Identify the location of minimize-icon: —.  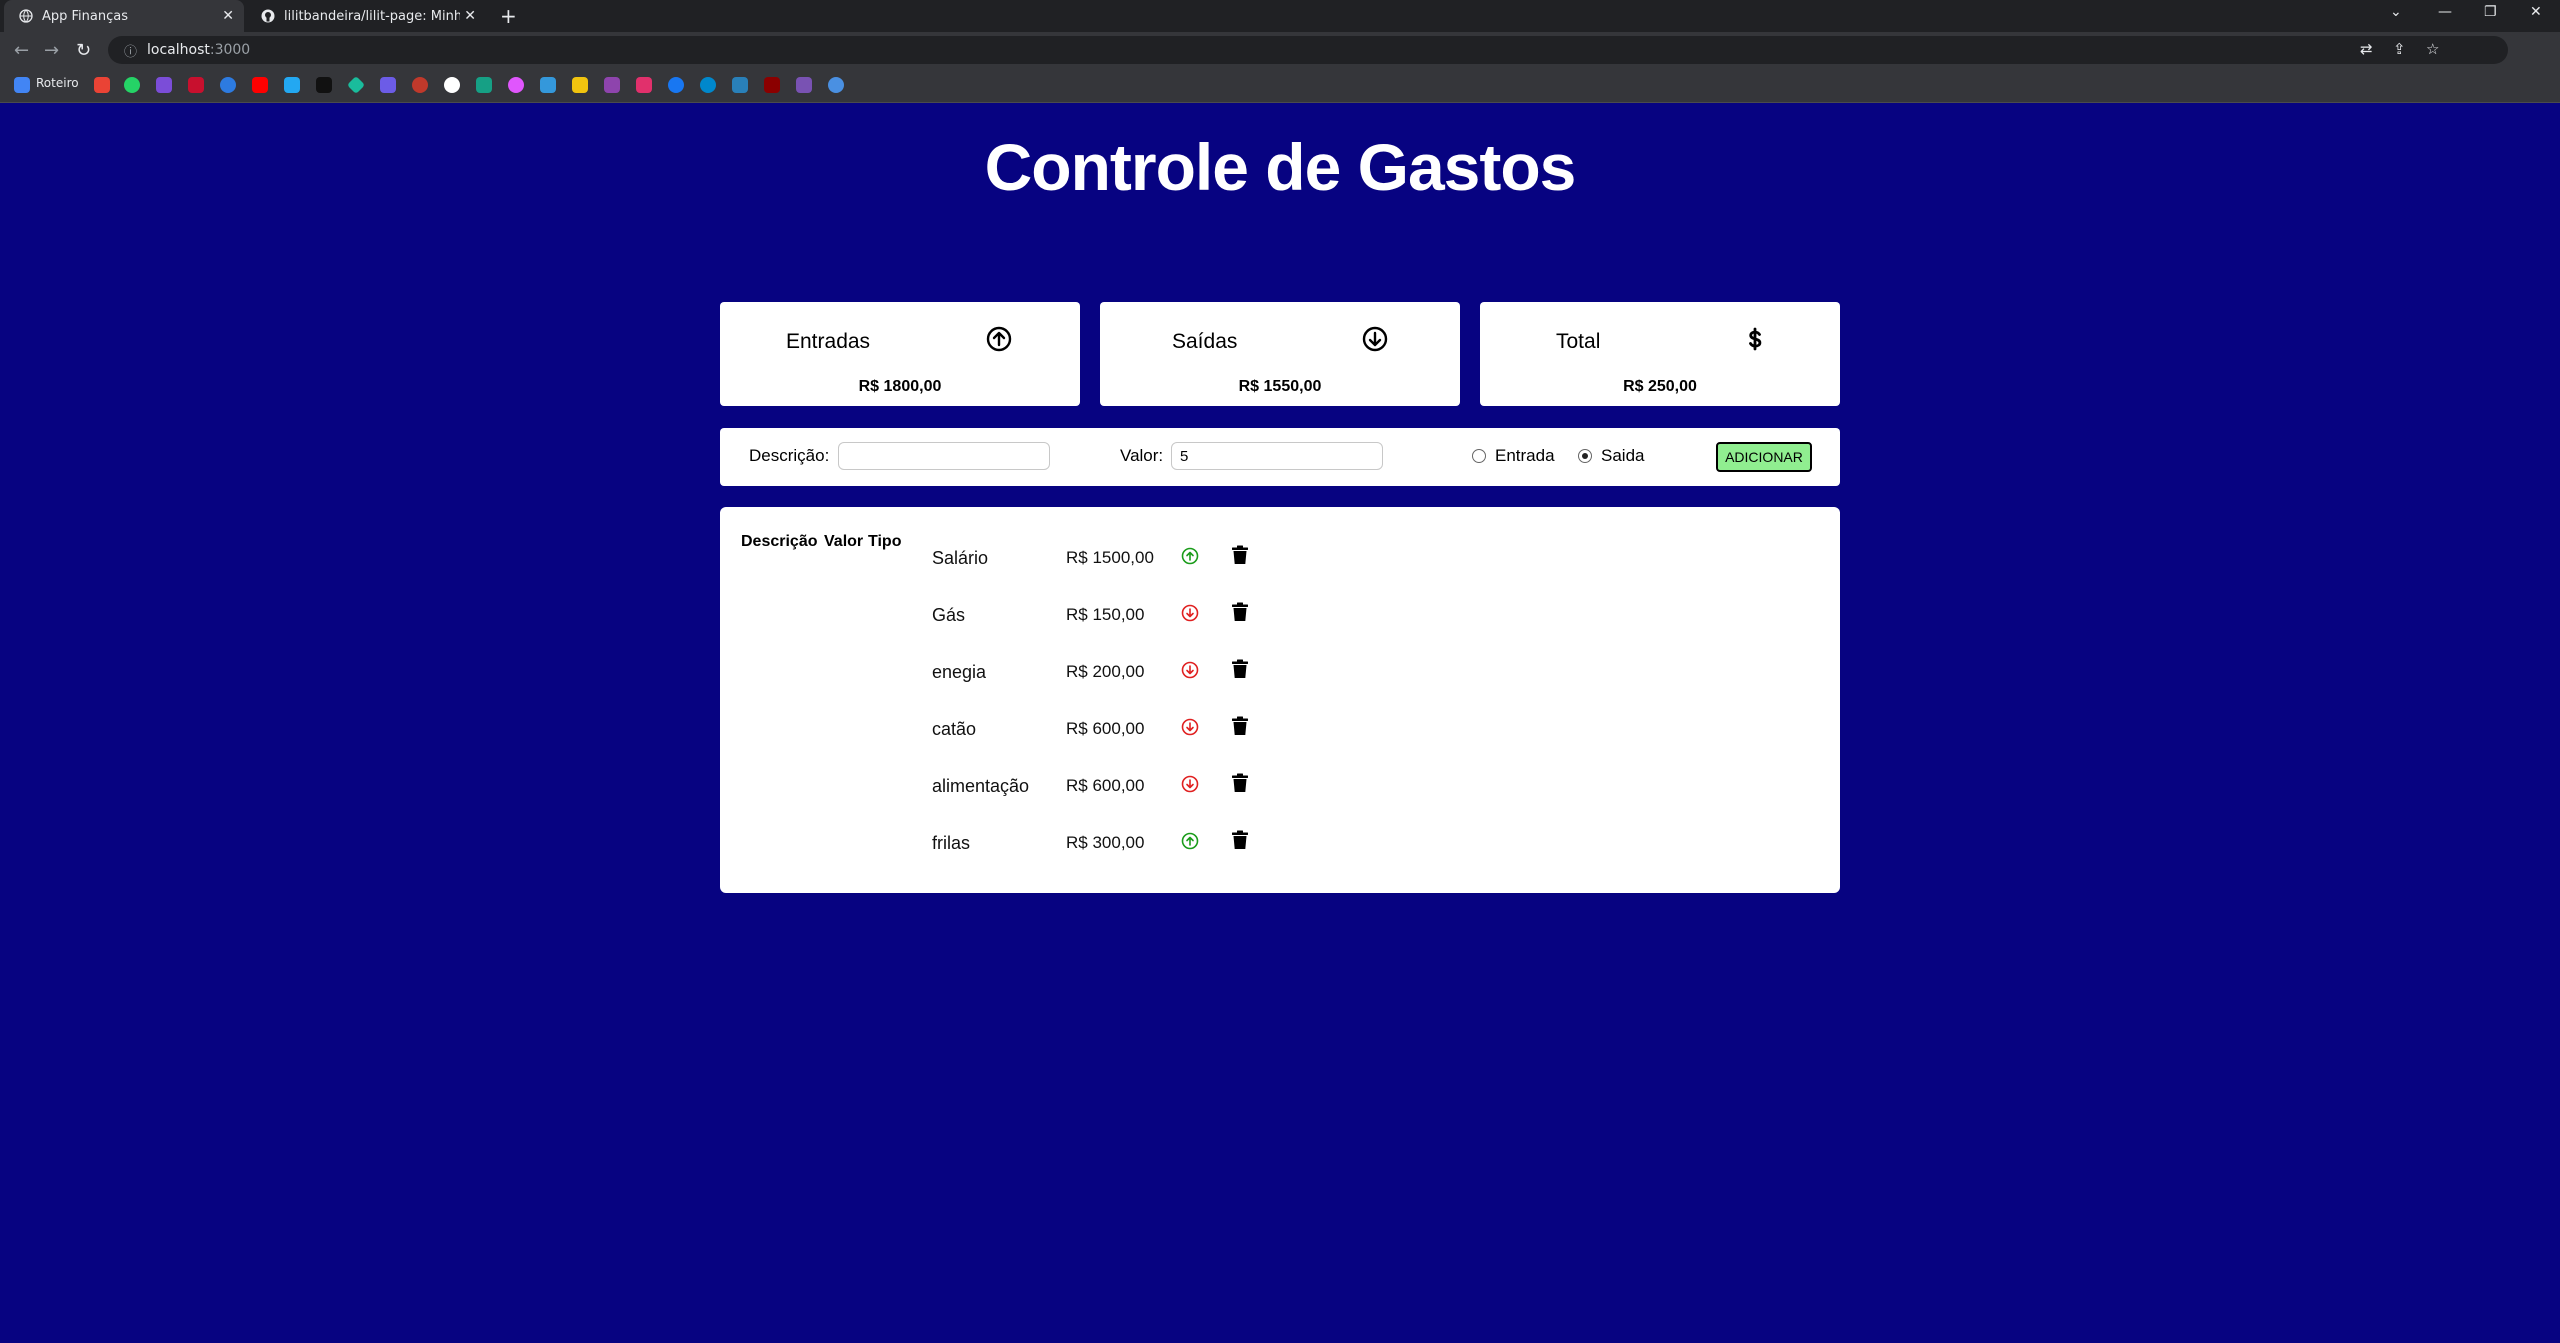
(2445, 12).